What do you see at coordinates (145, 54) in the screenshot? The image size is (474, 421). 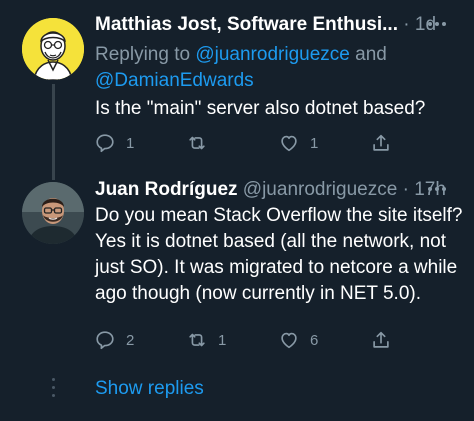 I see `replying-to-label: Replying to` at bounding box center [145, 54].